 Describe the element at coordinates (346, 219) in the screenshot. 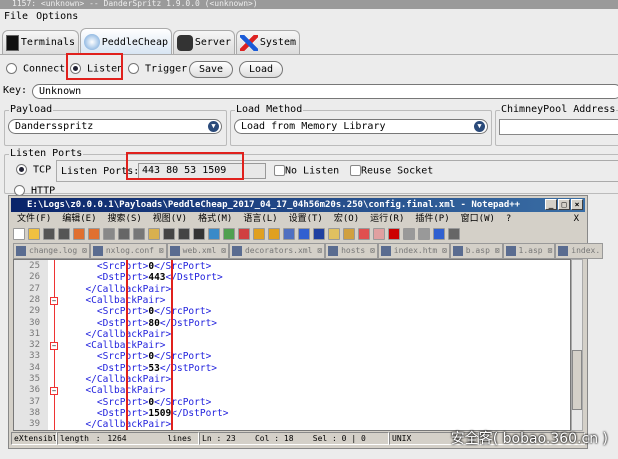

I see `npp-menu-macro: 宏(O)` at that location.